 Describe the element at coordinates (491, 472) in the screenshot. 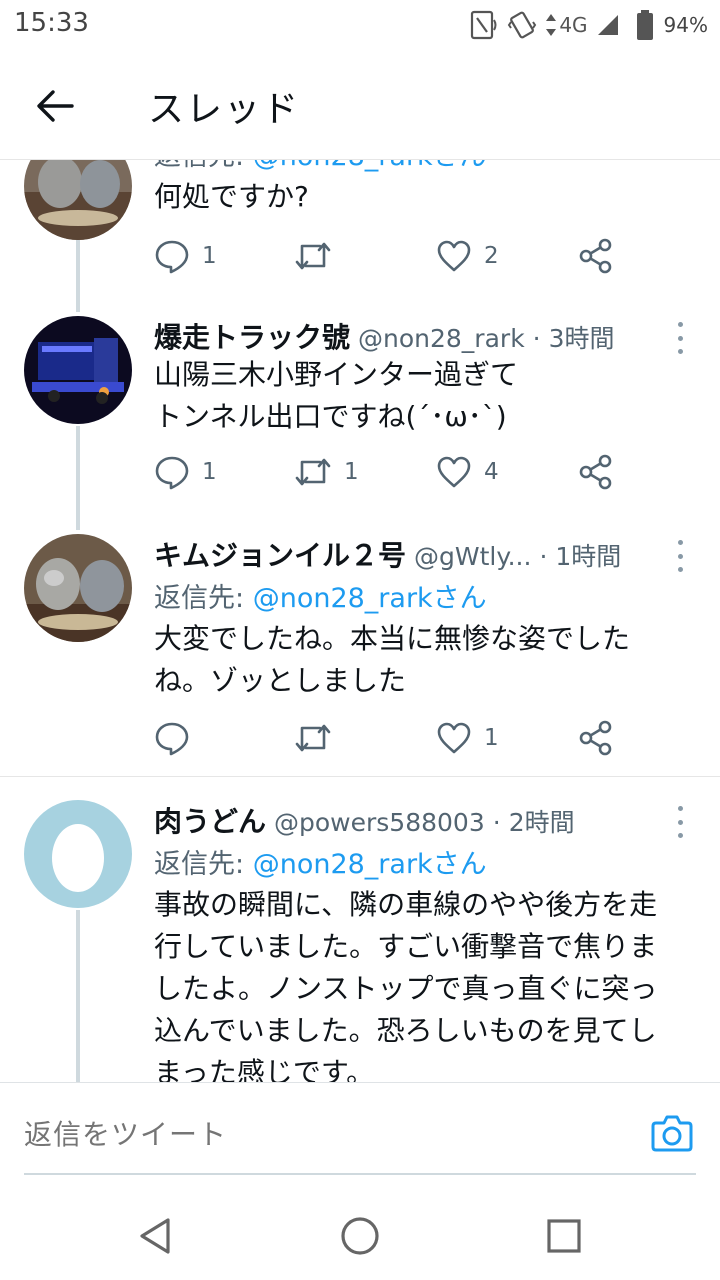

I see `like-count: 4` at that location.